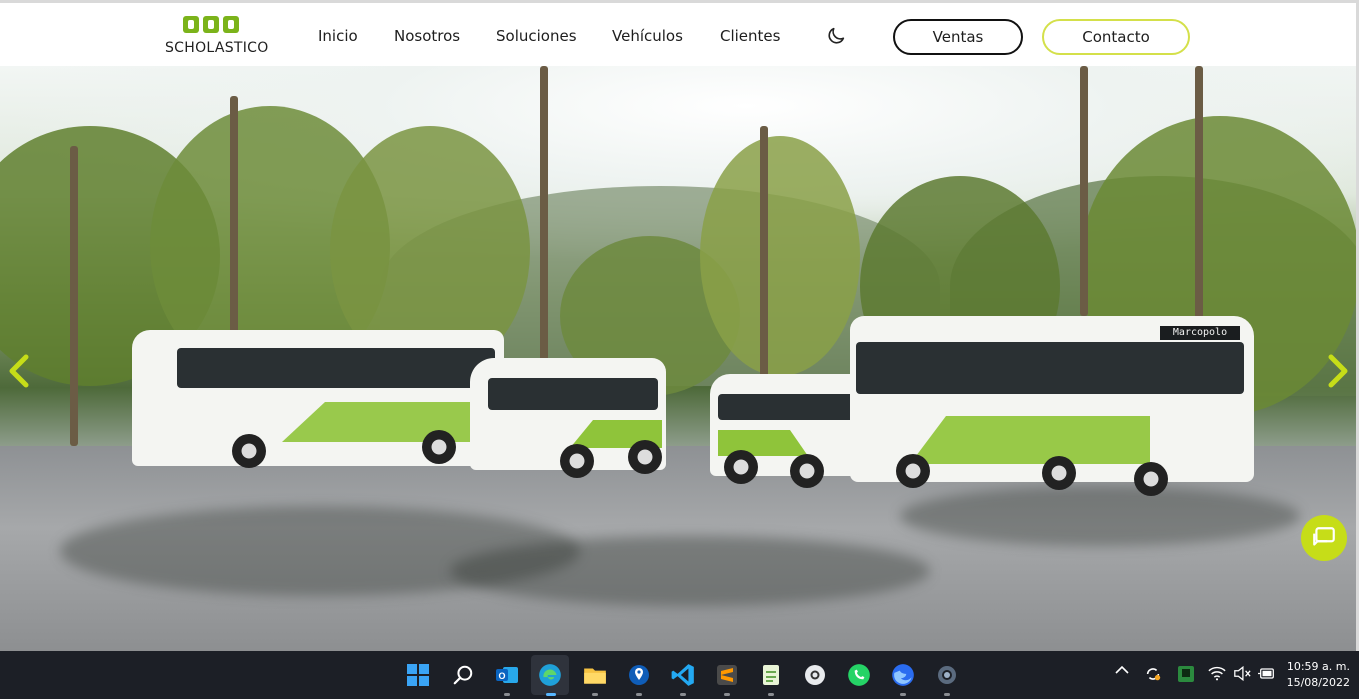 Image resolution: width=1359 pixels, height=699 pixels. What do you see at coordinates (1200, 333) in the screenshot?
I see `bus-destination-sign: Marcopolo` at bounding box center [1200, 333].